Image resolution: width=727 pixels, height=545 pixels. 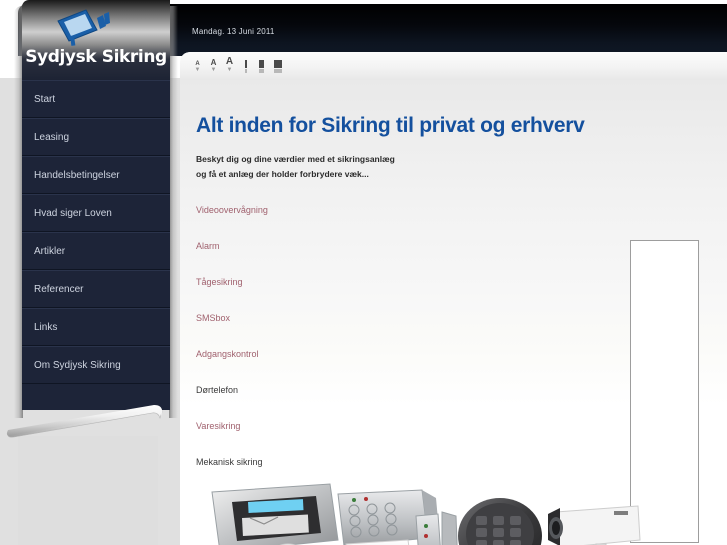 I want to click on sidebar-item-links: Links, so click(x=96, y=327).